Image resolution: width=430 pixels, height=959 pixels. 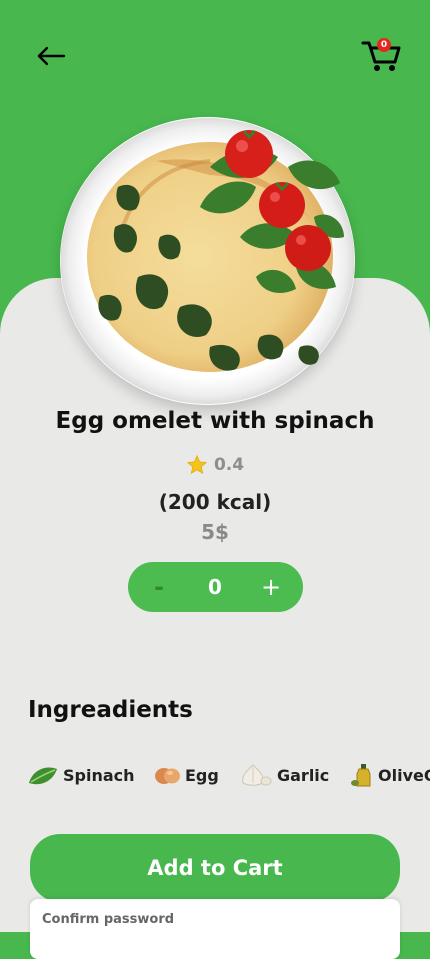 What do you see at coordinates (215, 421) in the screenshot?
I see `product-name: Egg omelet with spinach` at bounding box center [215, 421].